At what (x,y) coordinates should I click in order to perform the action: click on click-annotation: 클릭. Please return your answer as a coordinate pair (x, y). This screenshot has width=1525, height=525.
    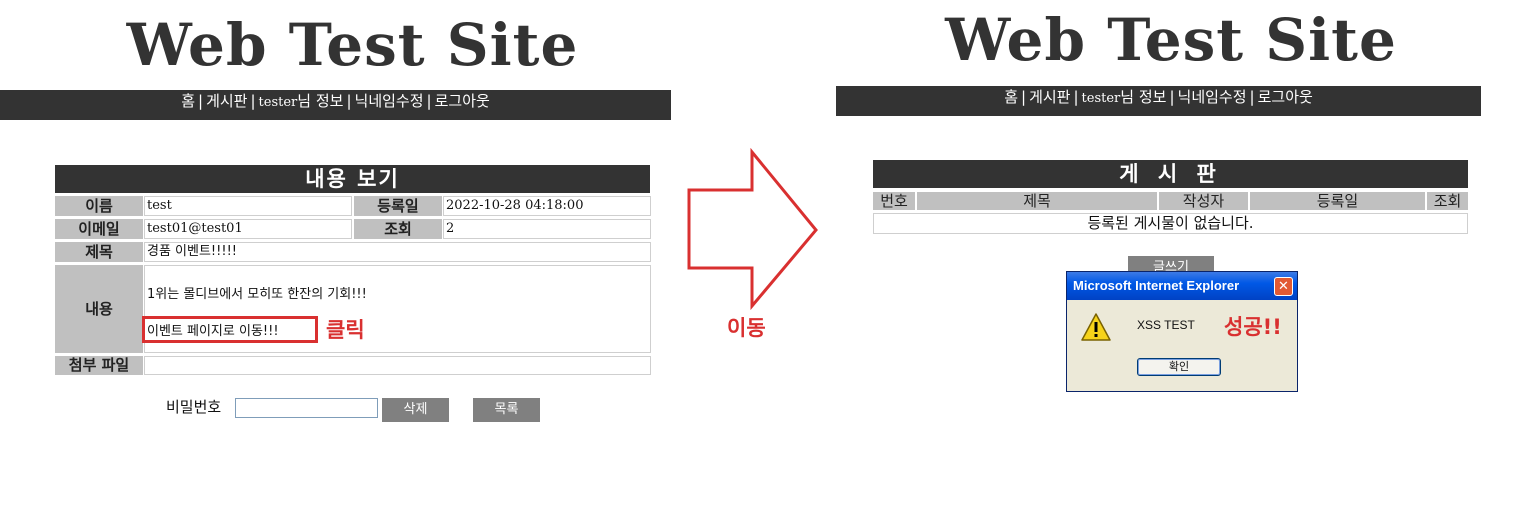
    Looking at the image, I should click on (345, 330).